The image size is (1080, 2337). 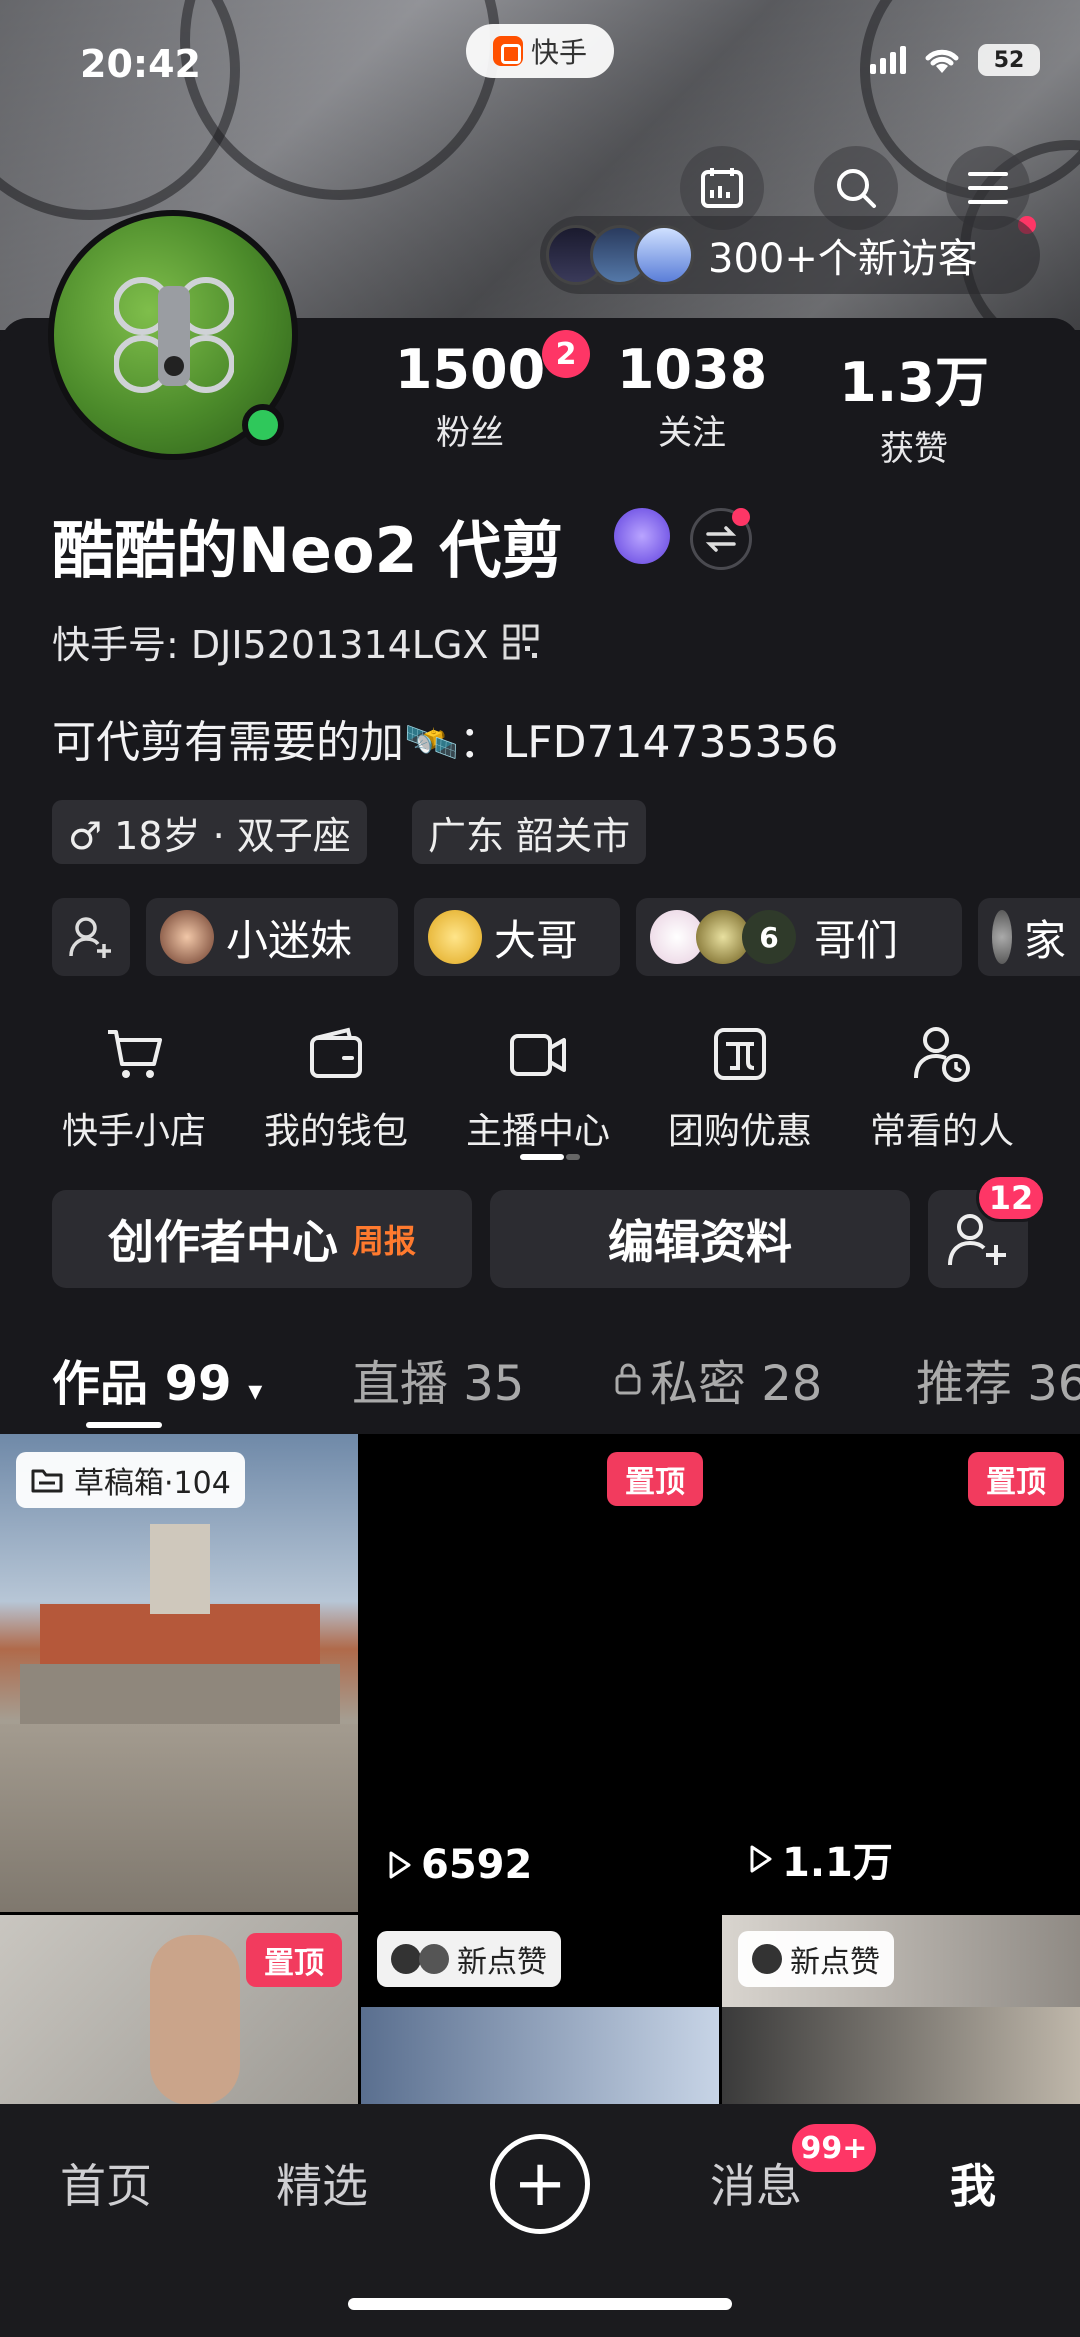 I want to click on user-clock-icon, so click(x=942, y=1054).